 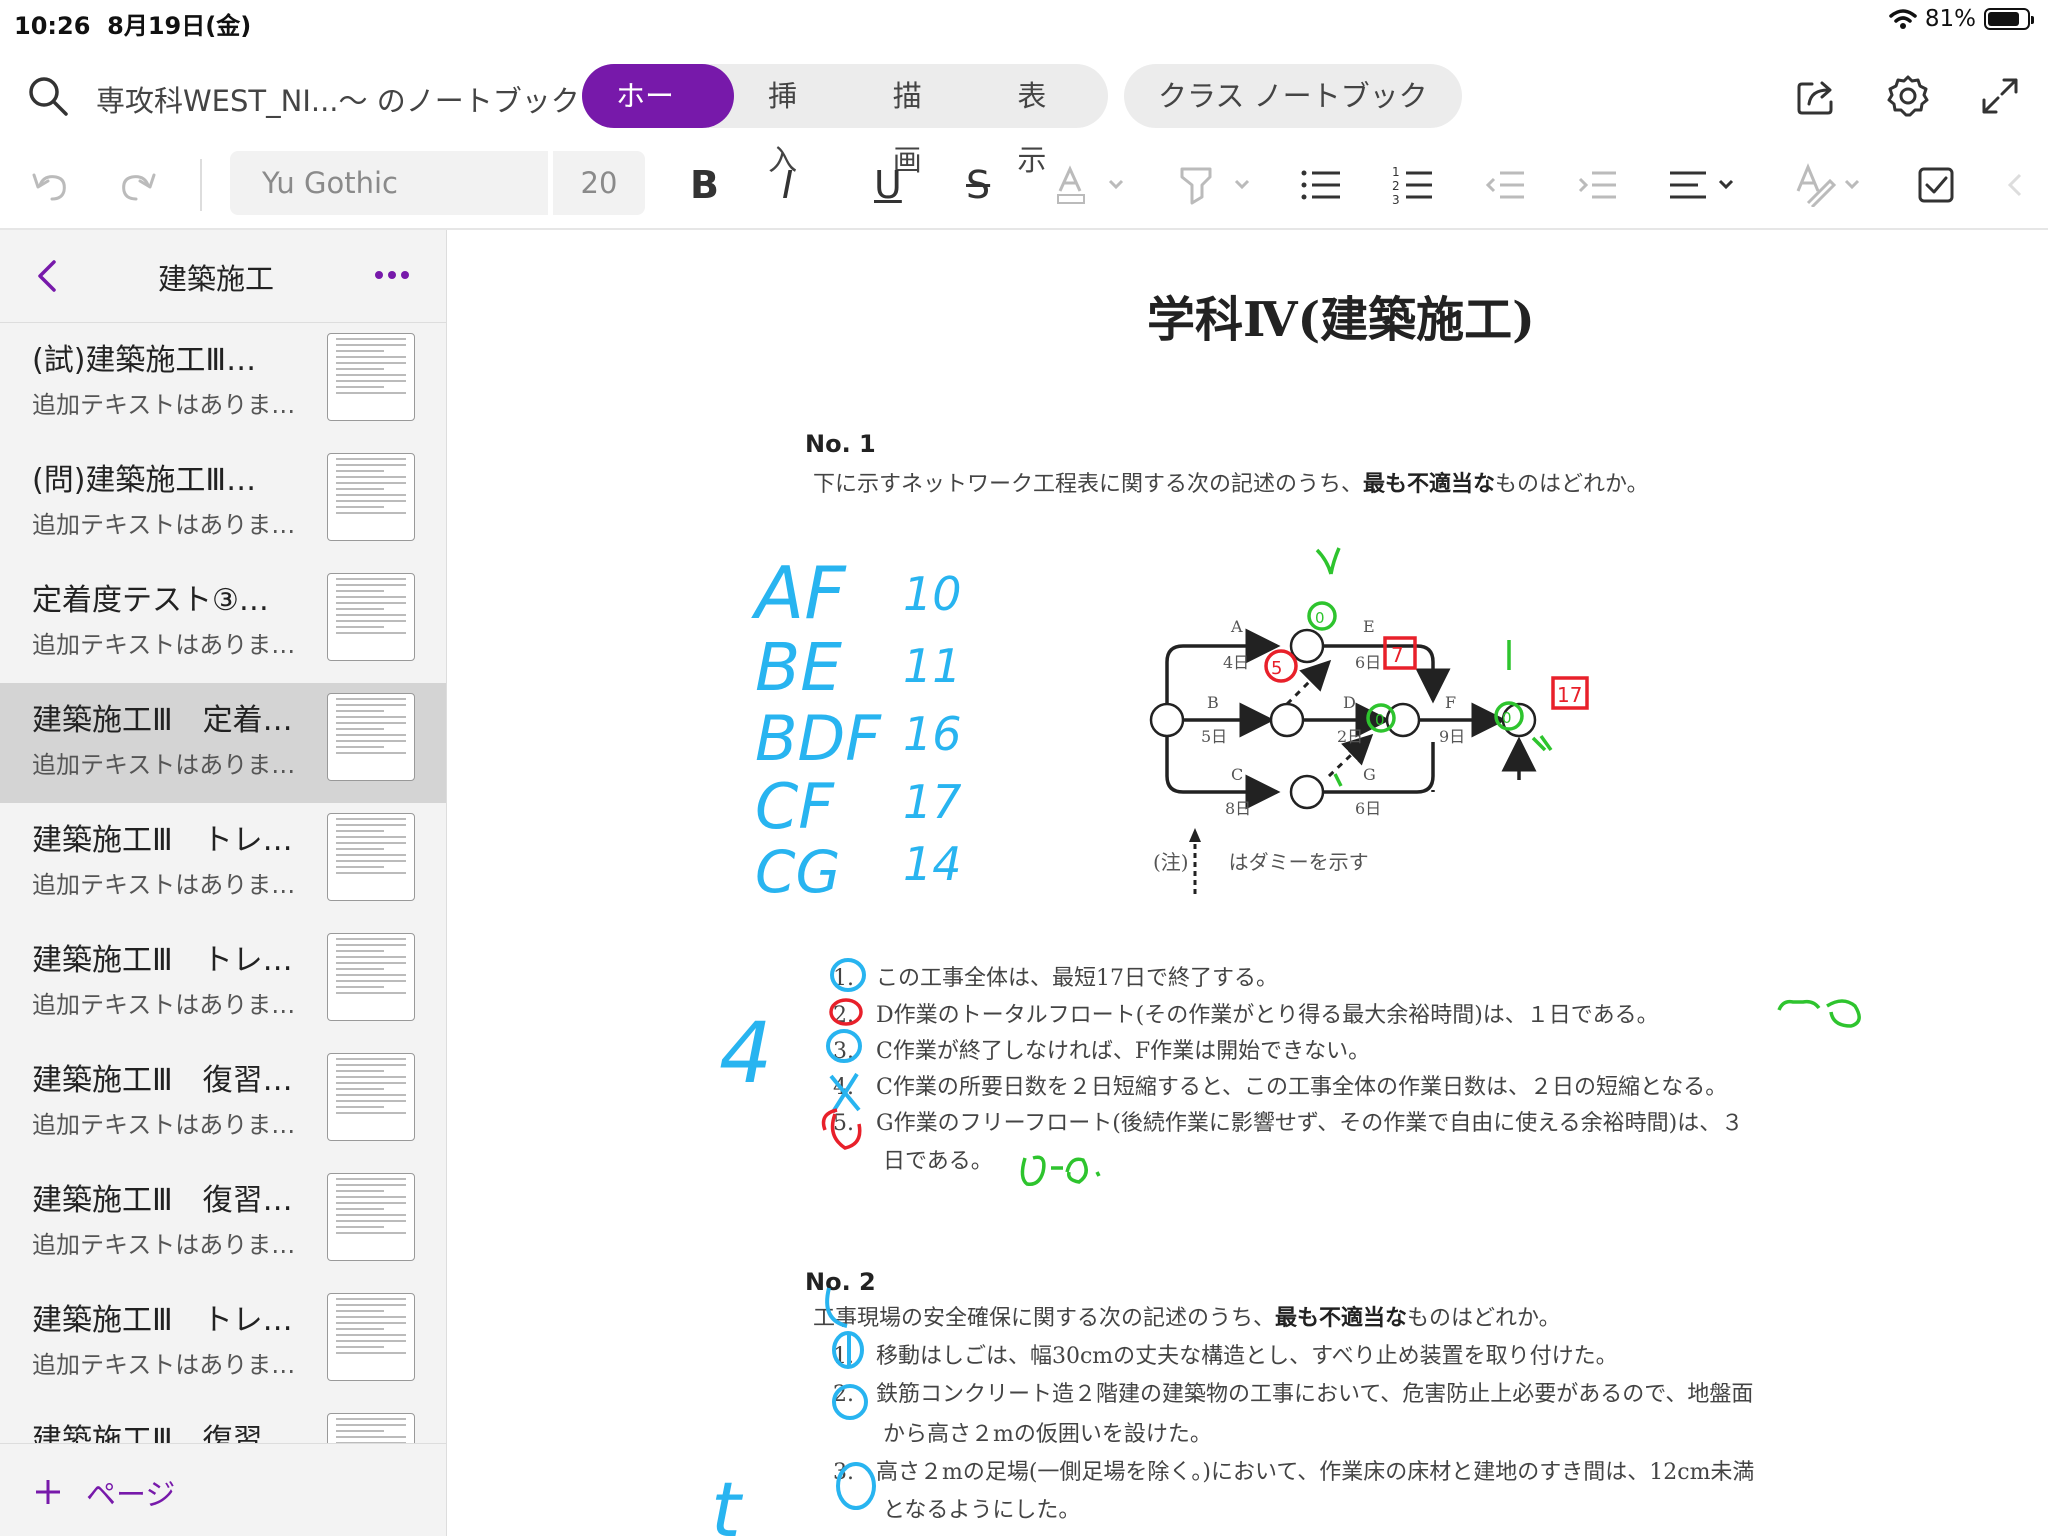 I want to click on page-title: 建築施工Ⅲ 復習, so click(x=147, y=1433).